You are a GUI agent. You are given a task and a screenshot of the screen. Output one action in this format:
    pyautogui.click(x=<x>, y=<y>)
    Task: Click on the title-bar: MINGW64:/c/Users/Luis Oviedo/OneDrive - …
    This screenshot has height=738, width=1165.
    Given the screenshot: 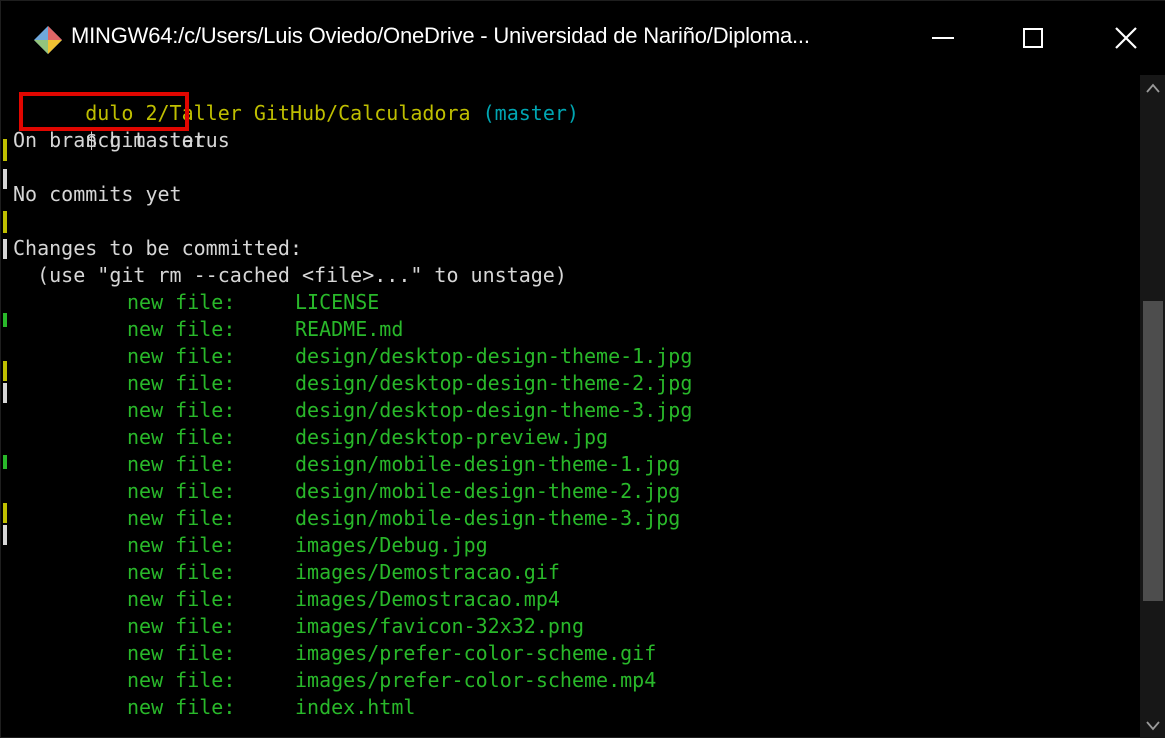 What is the action you would take?
    pyautogui.click(x=583, y=38)
    